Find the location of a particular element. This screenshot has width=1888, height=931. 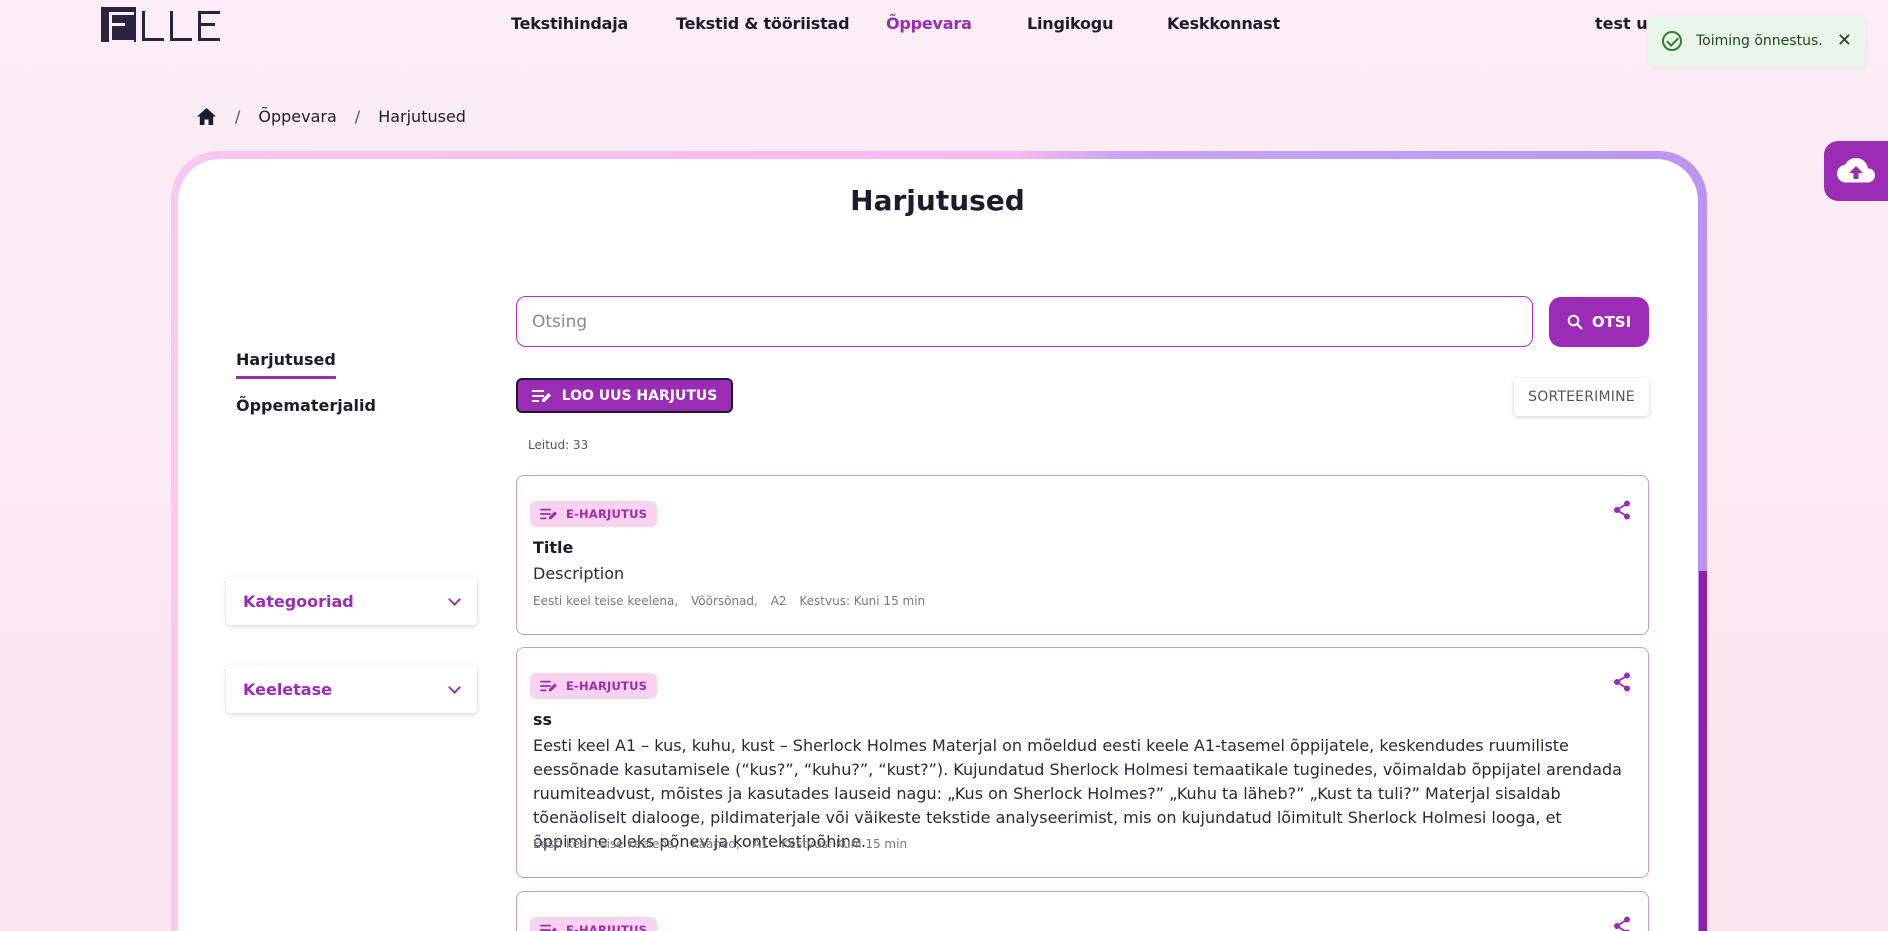

breadcrumb: / Õppevara / Harjutused is located at coordinates (331, 116).